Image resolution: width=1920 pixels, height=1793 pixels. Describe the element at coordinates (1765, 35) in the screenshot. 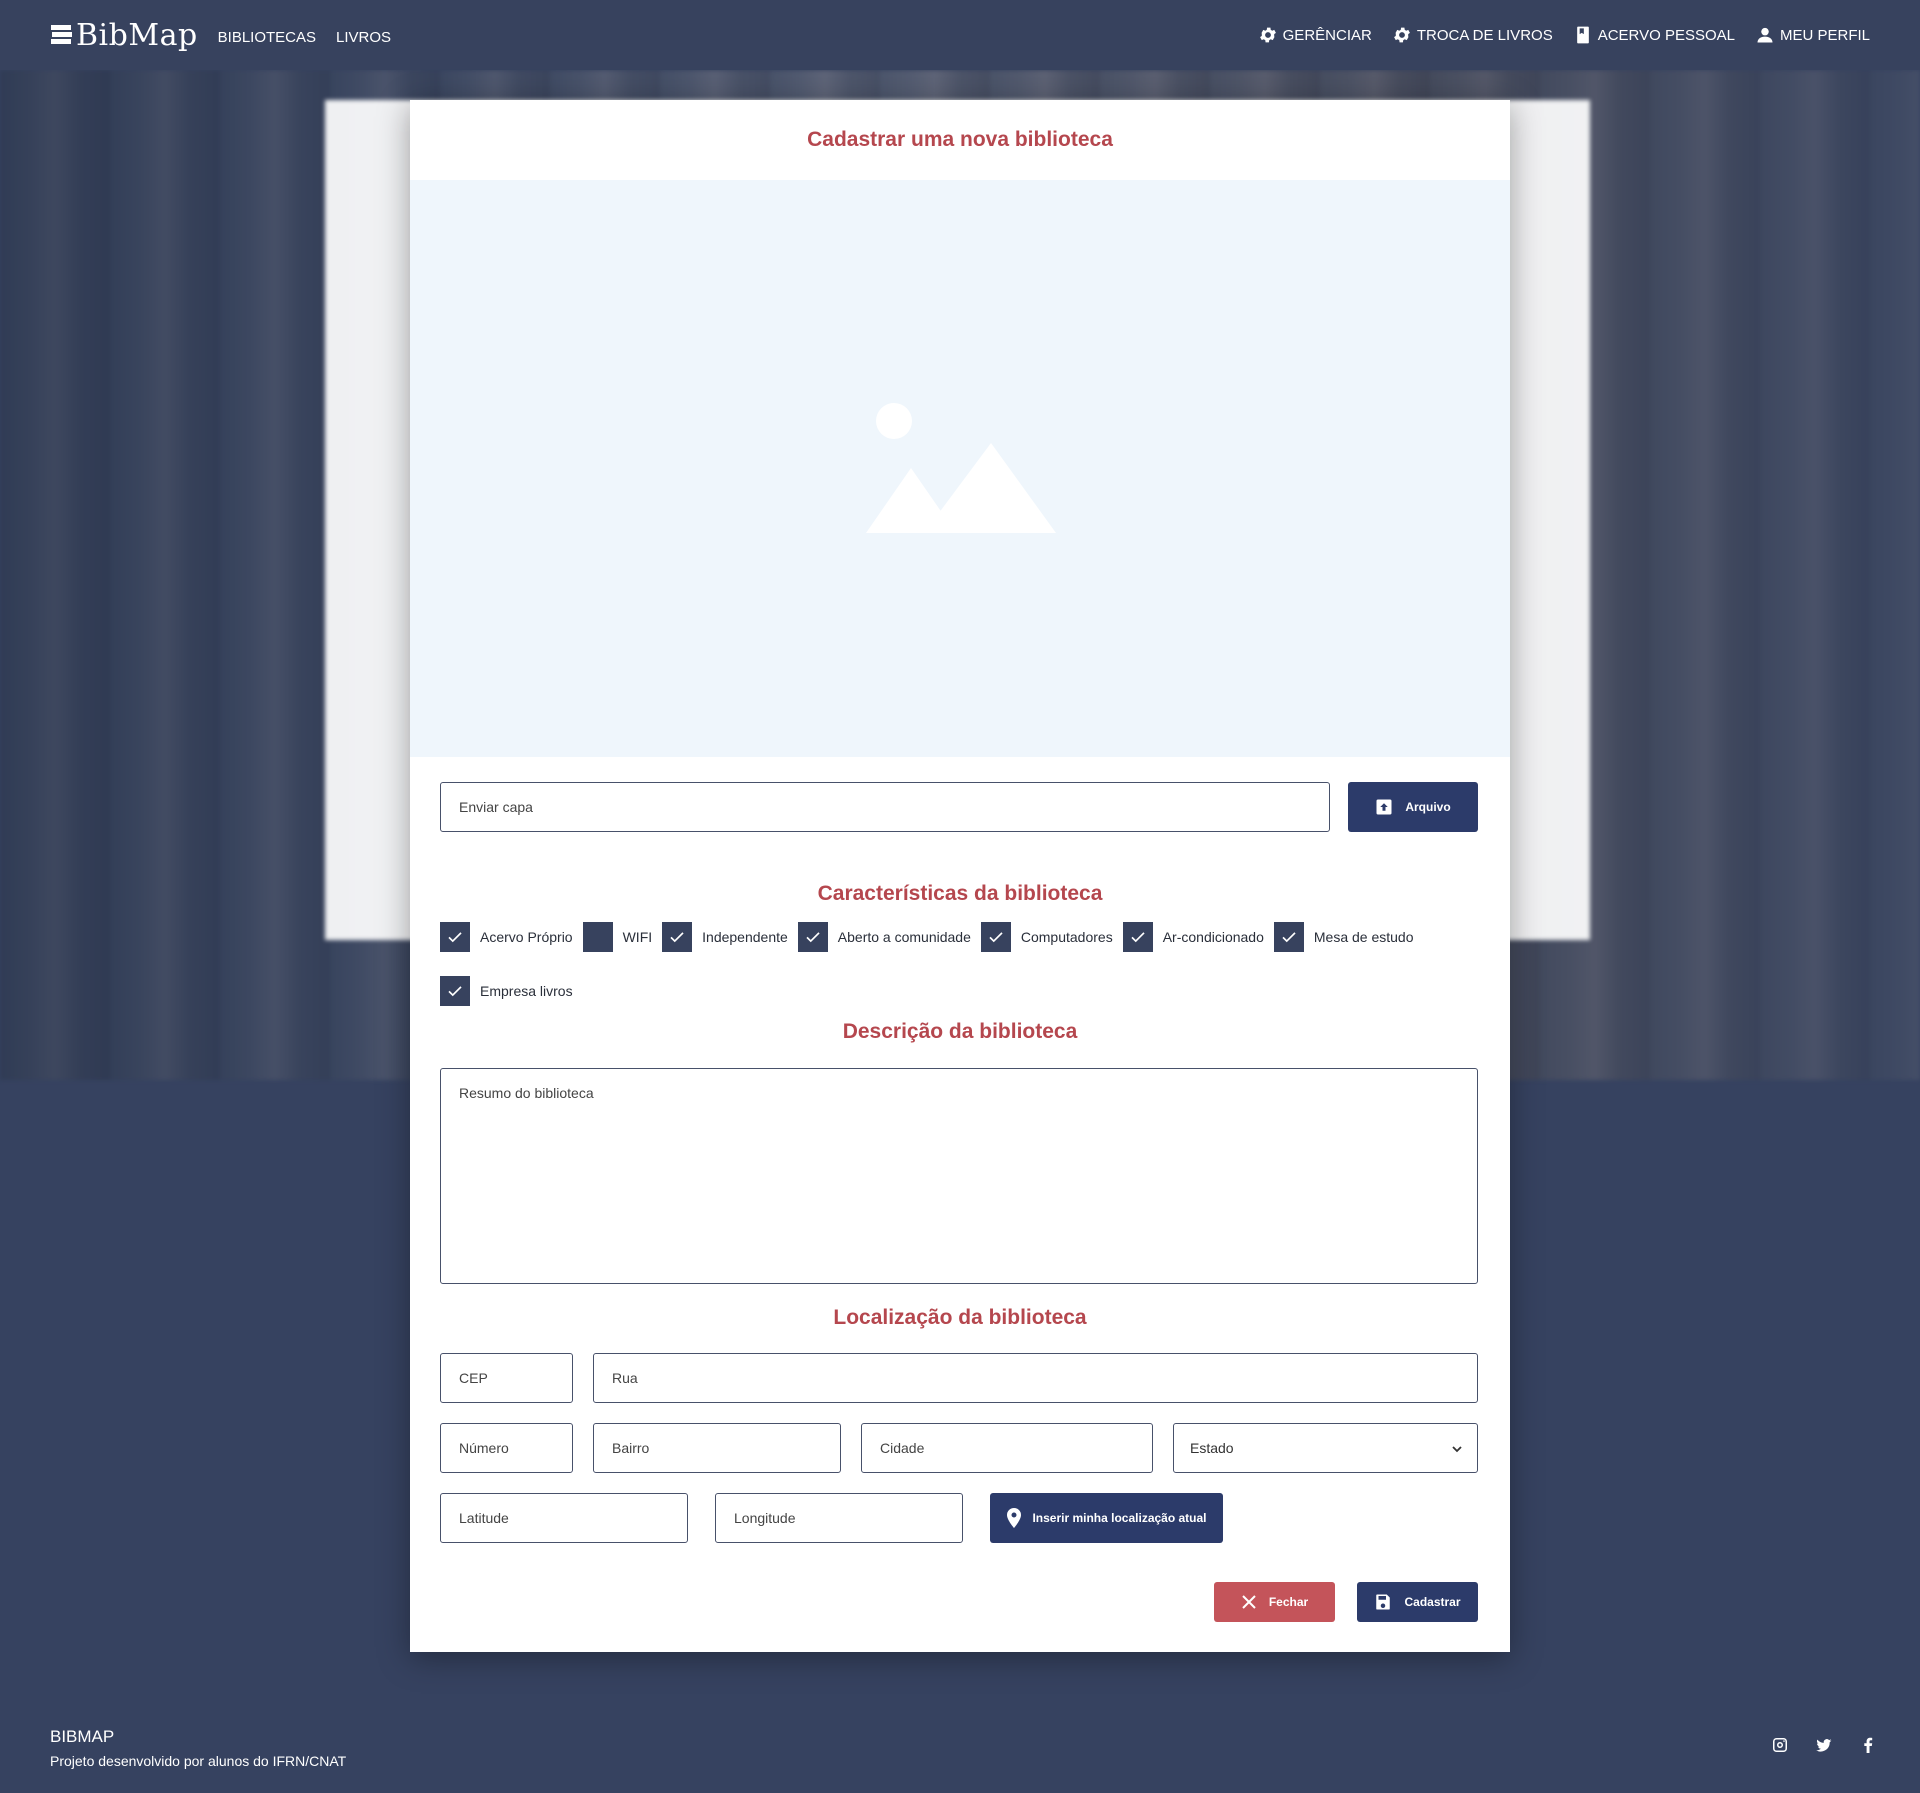

I see `user-icon` at that location.